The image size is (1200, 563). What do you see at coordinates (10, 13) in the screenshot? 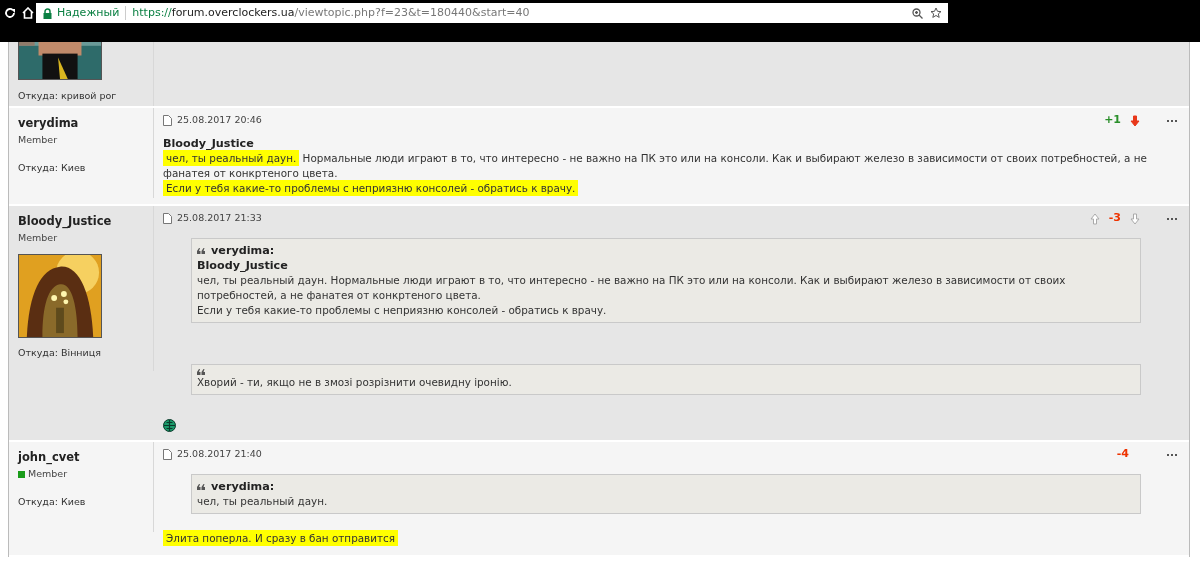
I see `reload-icon` at bounding box center [10, 13].